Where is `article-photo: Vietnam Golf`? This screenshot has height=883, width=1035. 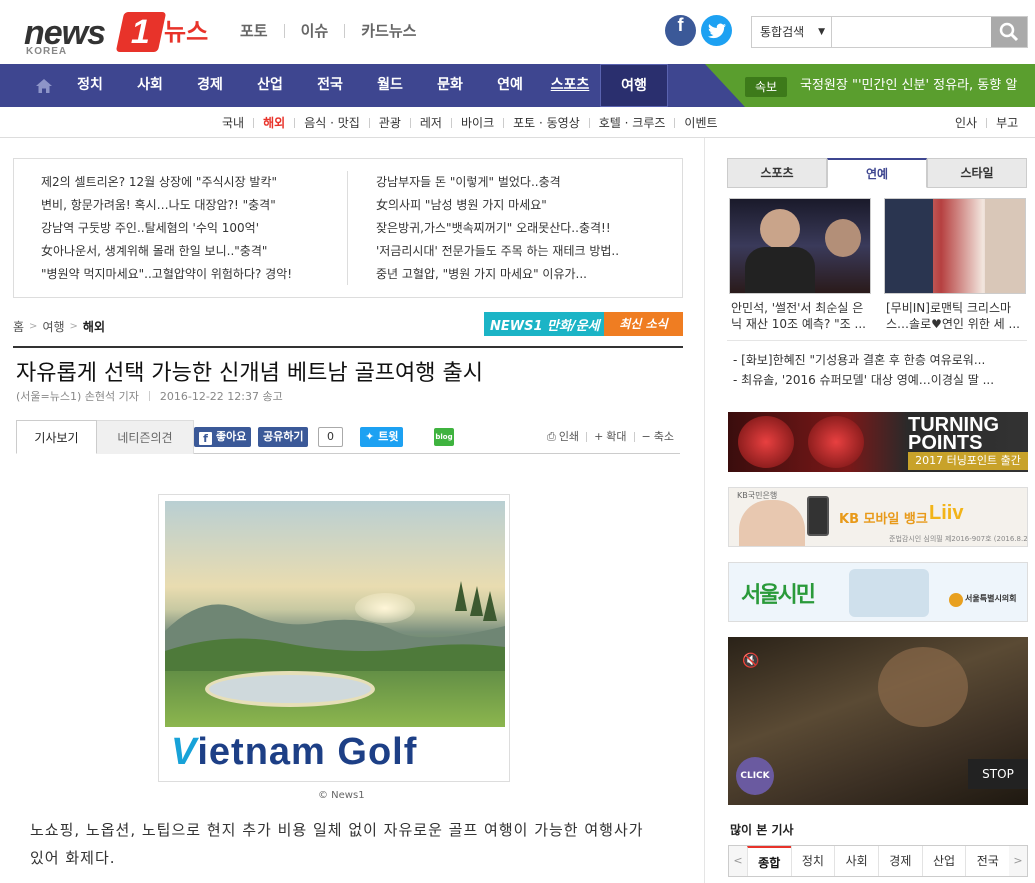 article-photo: Vietnam Golf is located at coordinates (334, 638).